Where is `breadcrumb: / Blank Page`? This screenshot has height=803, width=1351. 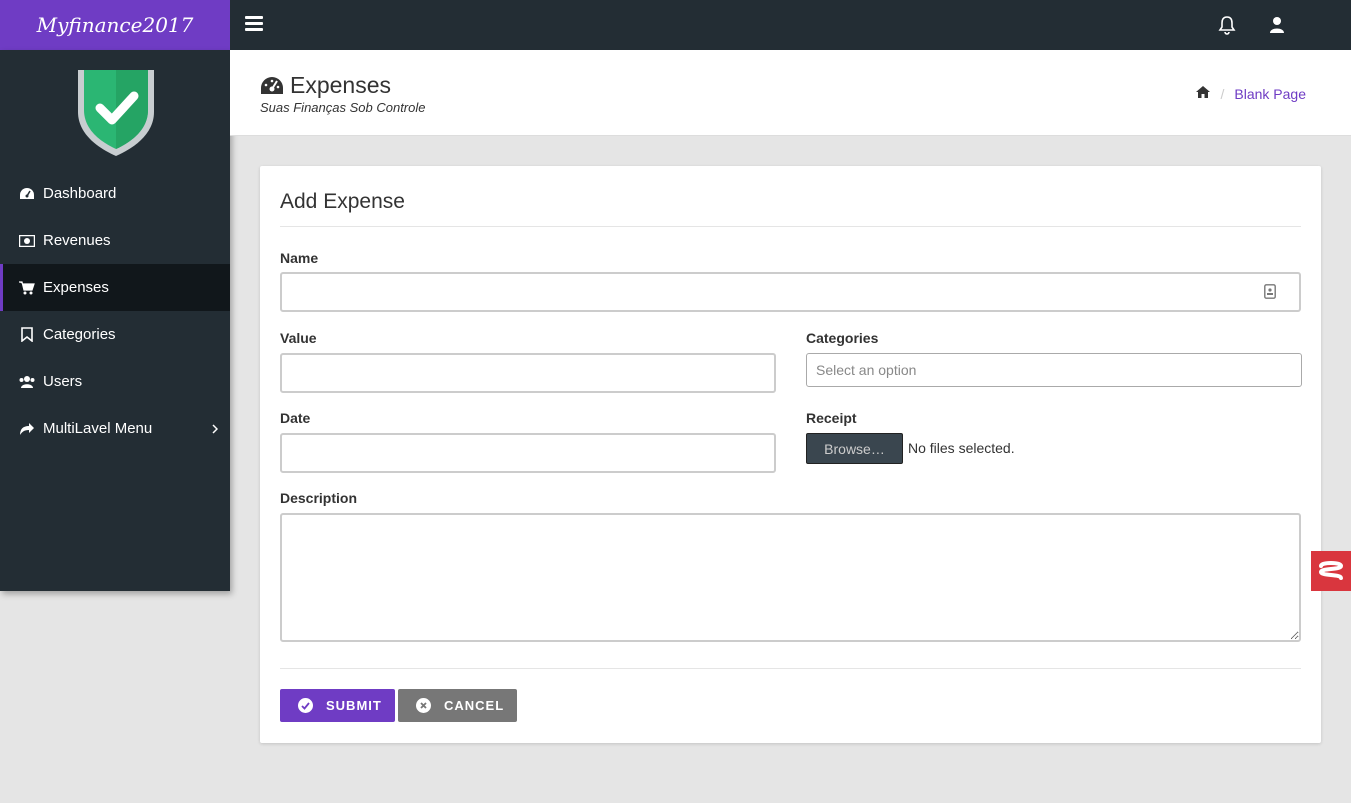
breadcrumb: / Blank Page is located at coordinates (1250, 93).